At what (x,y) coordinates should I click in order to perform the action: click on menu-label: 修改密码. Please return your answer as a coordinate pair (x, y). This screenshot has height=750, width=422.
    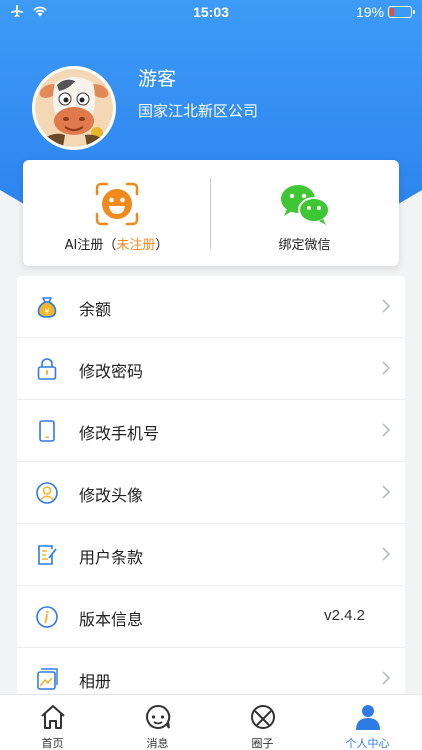
    Looking at the image, I should click on (111, 371).